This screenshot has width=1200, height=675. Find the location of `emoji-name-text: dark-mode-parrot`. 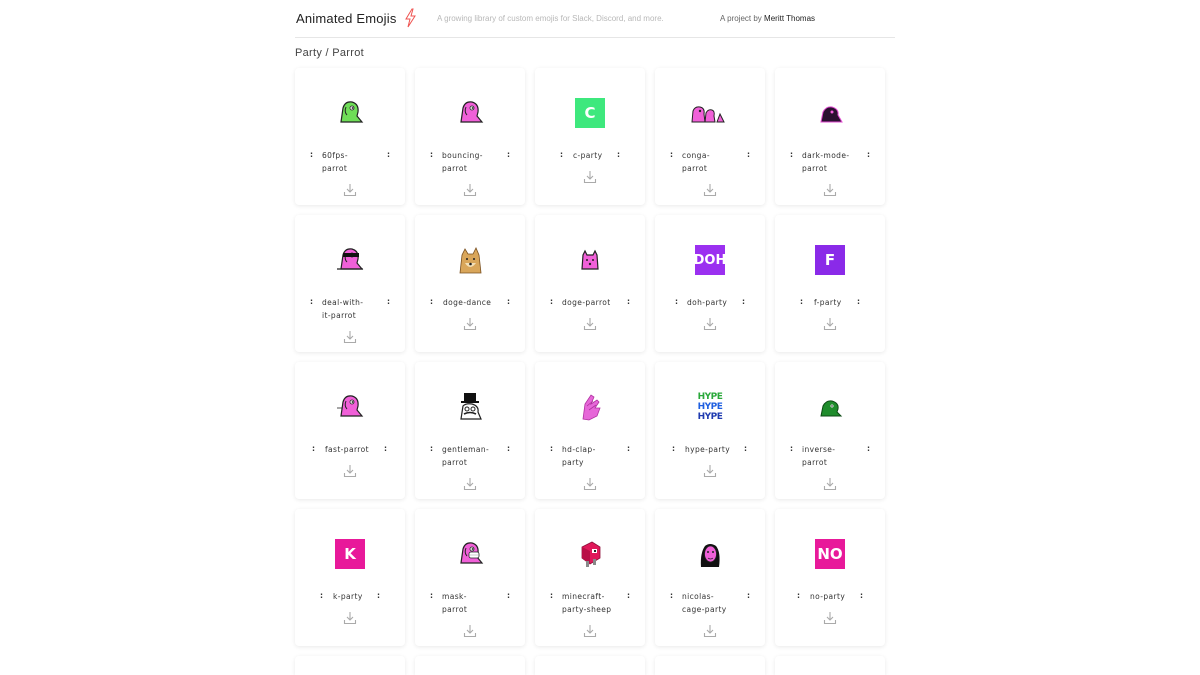

emoji-name-text: dark-mode-parrot is located at coordinates (825, 162).